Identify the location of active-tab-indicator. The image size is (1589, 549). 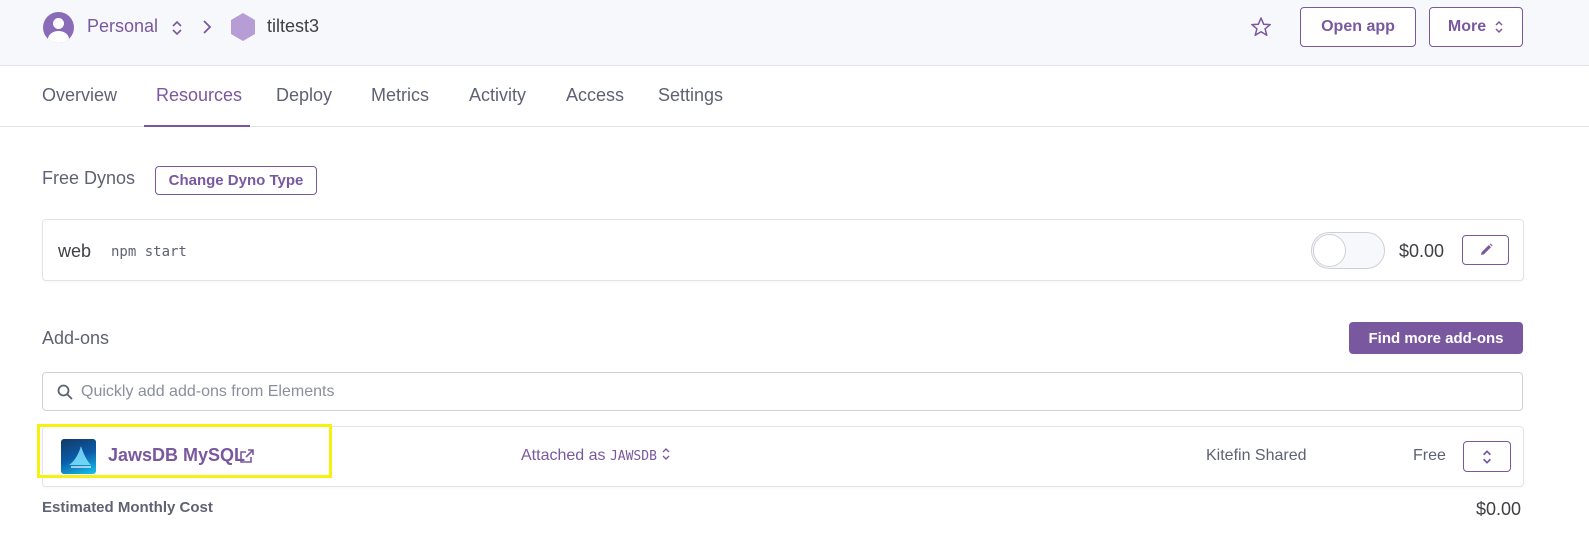
(197, 126).